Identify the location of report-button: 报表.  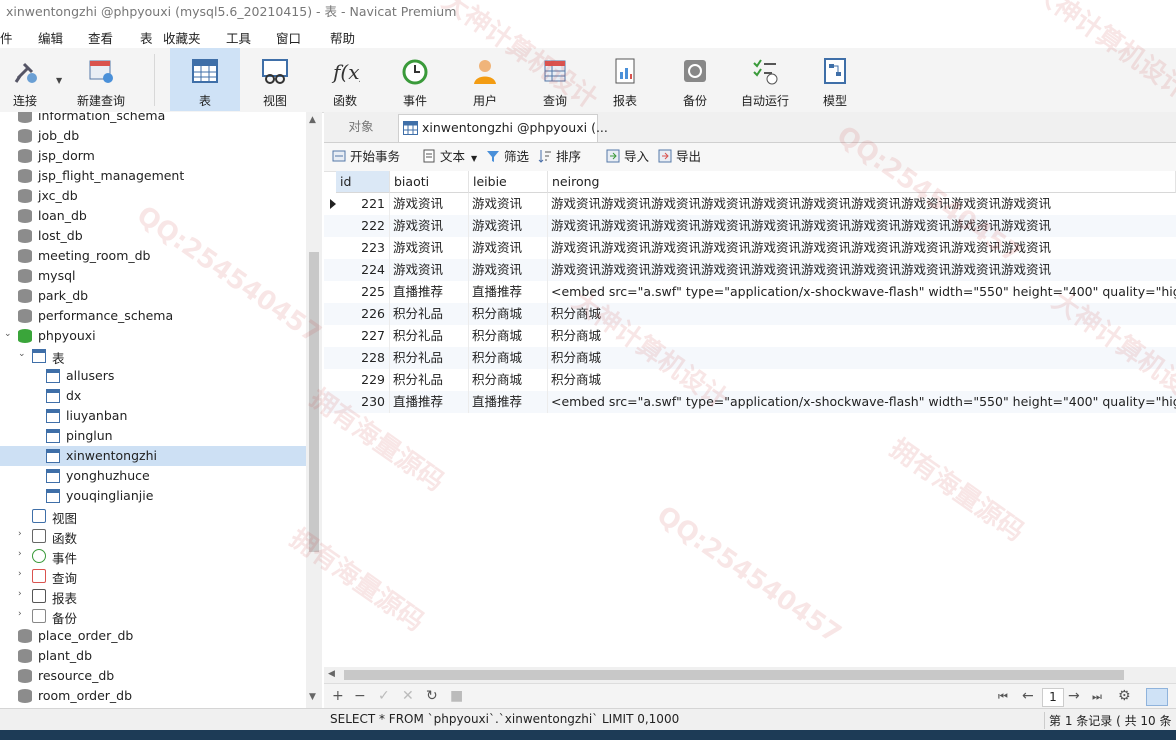
(625, 79).